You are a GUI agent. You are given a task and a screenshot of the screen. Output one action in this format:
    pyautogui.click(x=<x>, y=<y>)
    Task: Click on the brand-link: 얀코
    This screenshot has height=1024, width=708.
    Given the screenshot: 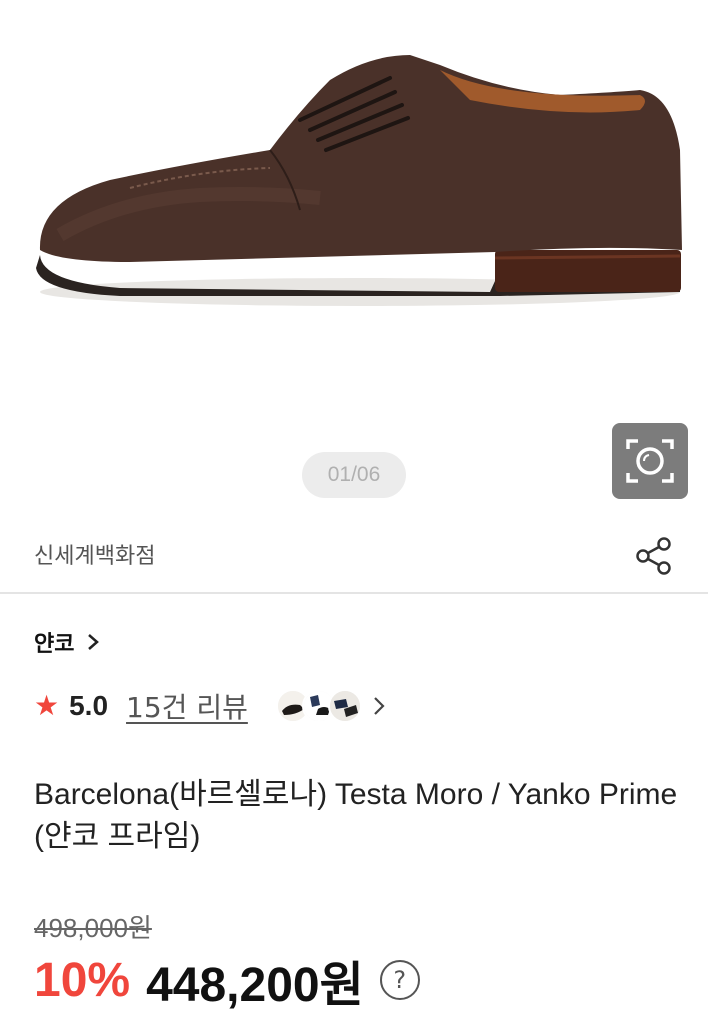 What is the action you would take?
    pyautogui.click(x=67, y=642)
    